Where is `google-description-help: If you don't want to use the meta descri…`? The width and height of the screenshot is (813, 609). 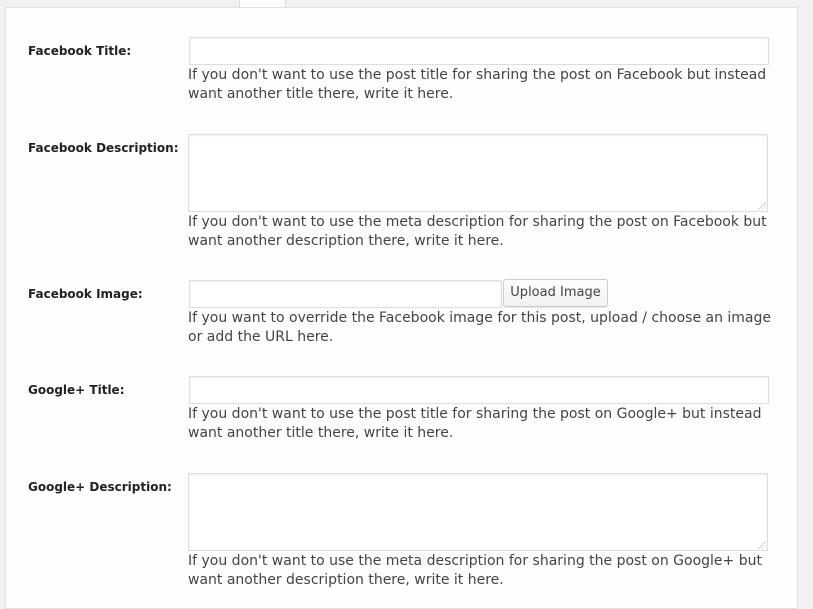
google-description-help: If you don't want to use the meta descri… is located at coordinates (475, 570).